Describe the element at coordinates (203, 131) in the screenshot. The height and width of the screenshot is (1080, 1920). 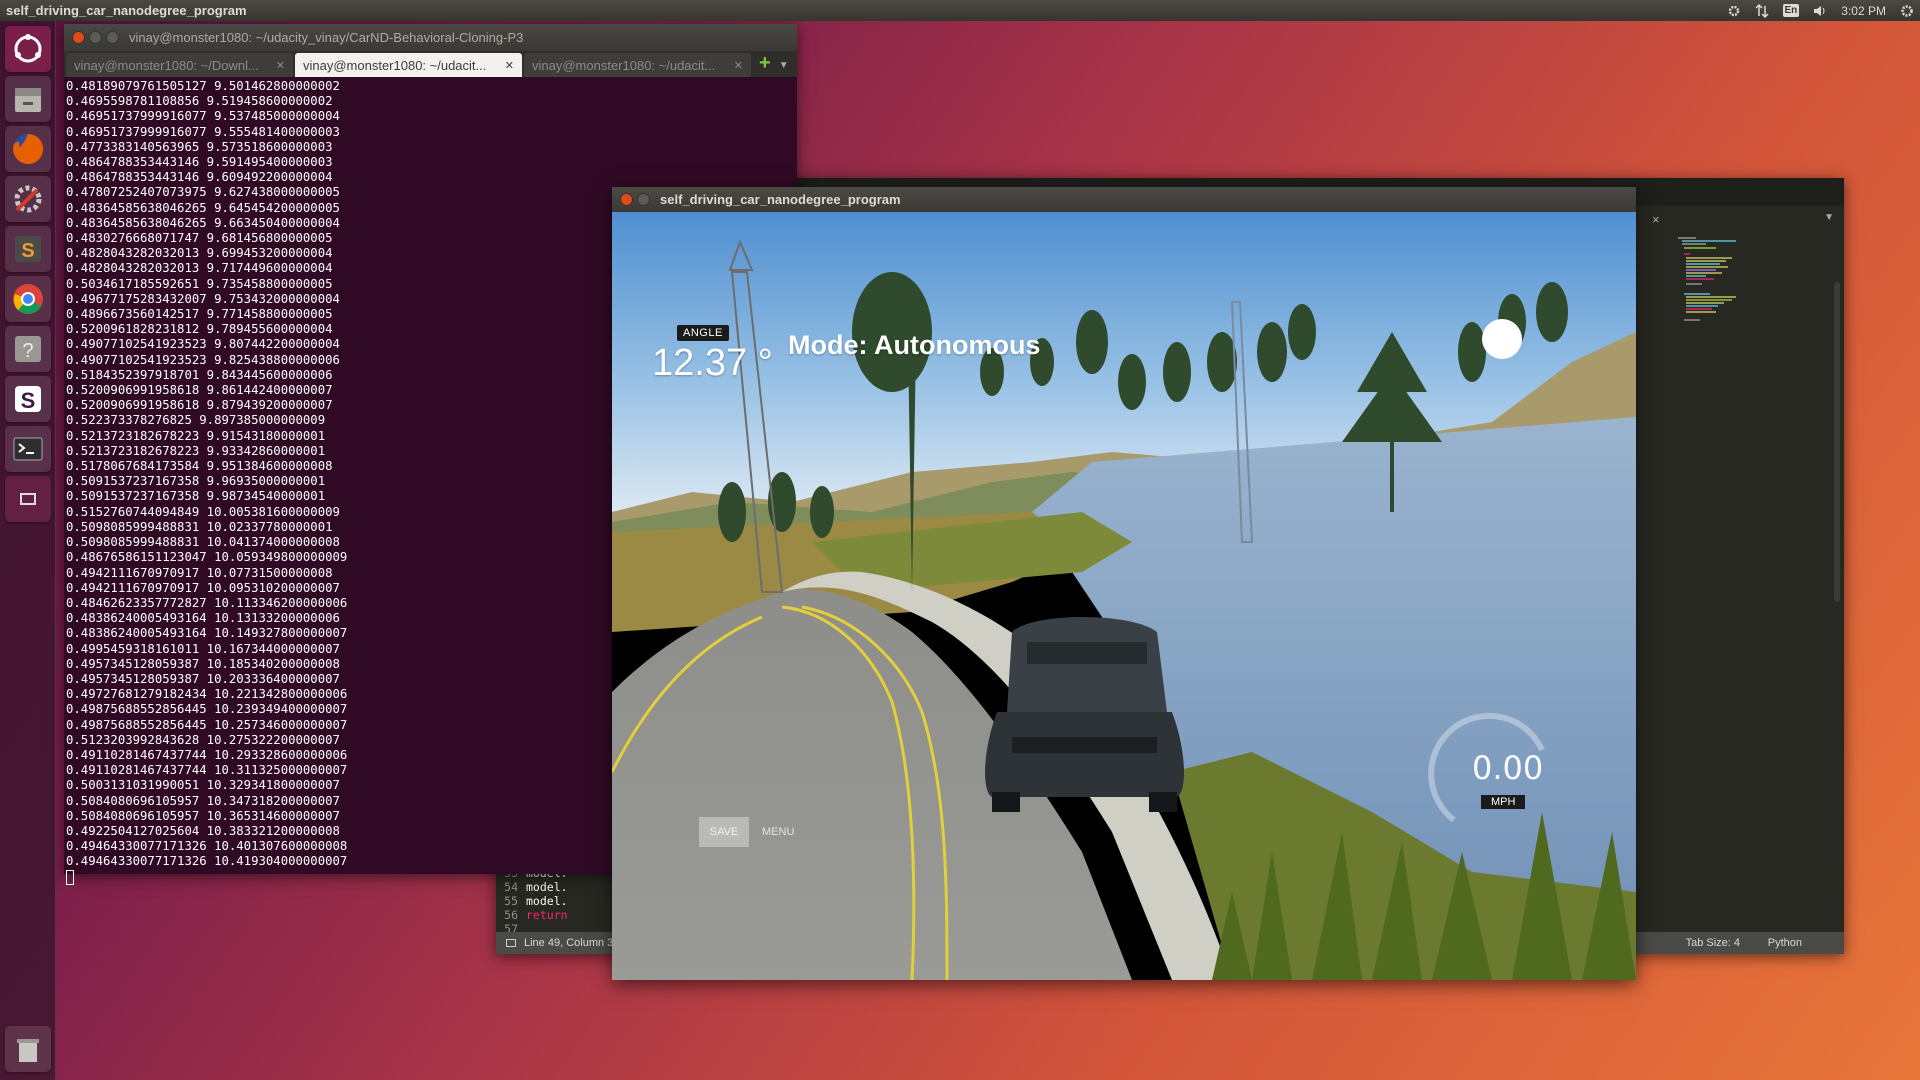
I see `terminal-line: 0.46951737999916077 9.555481400000003` at that location.